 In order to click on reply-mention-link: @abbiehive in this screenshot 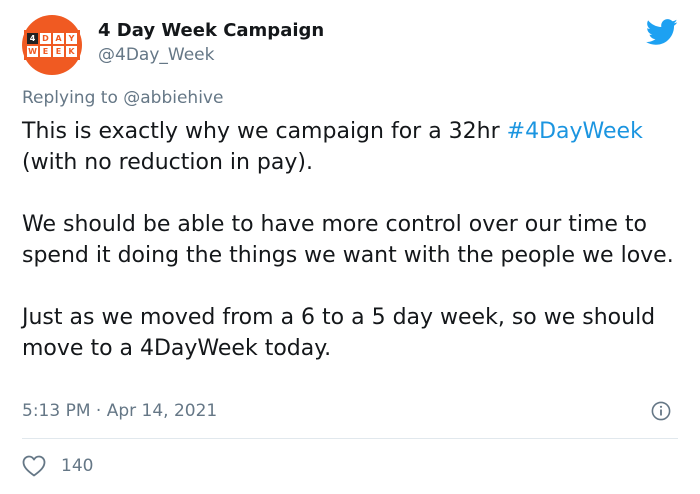, I will do `click(173, 98)`.